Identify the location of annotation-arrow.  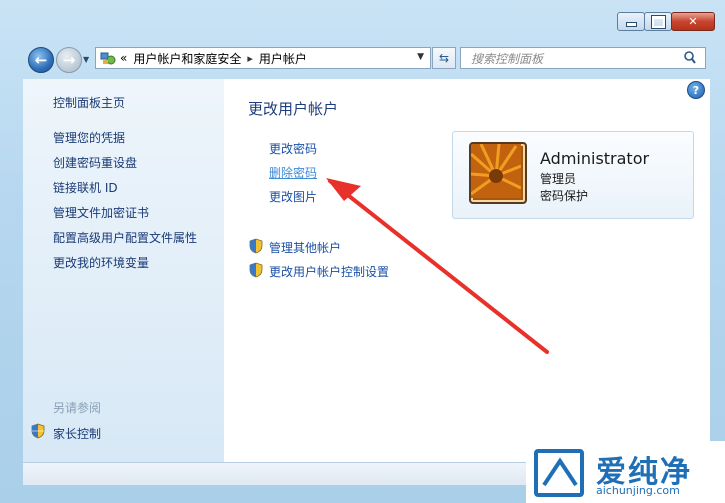
(437, 266).